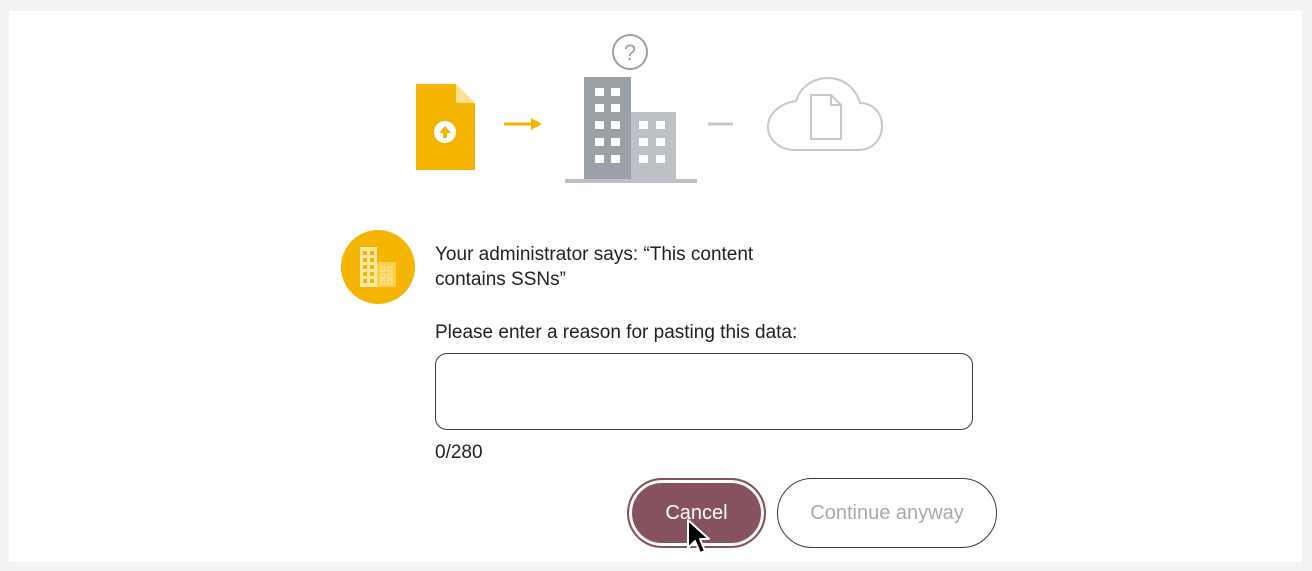 This screenshot has height=571, width=1312. Describe the element at coordinates (445, 127) in the screenshot. I see `upload-file-icon` at that location.